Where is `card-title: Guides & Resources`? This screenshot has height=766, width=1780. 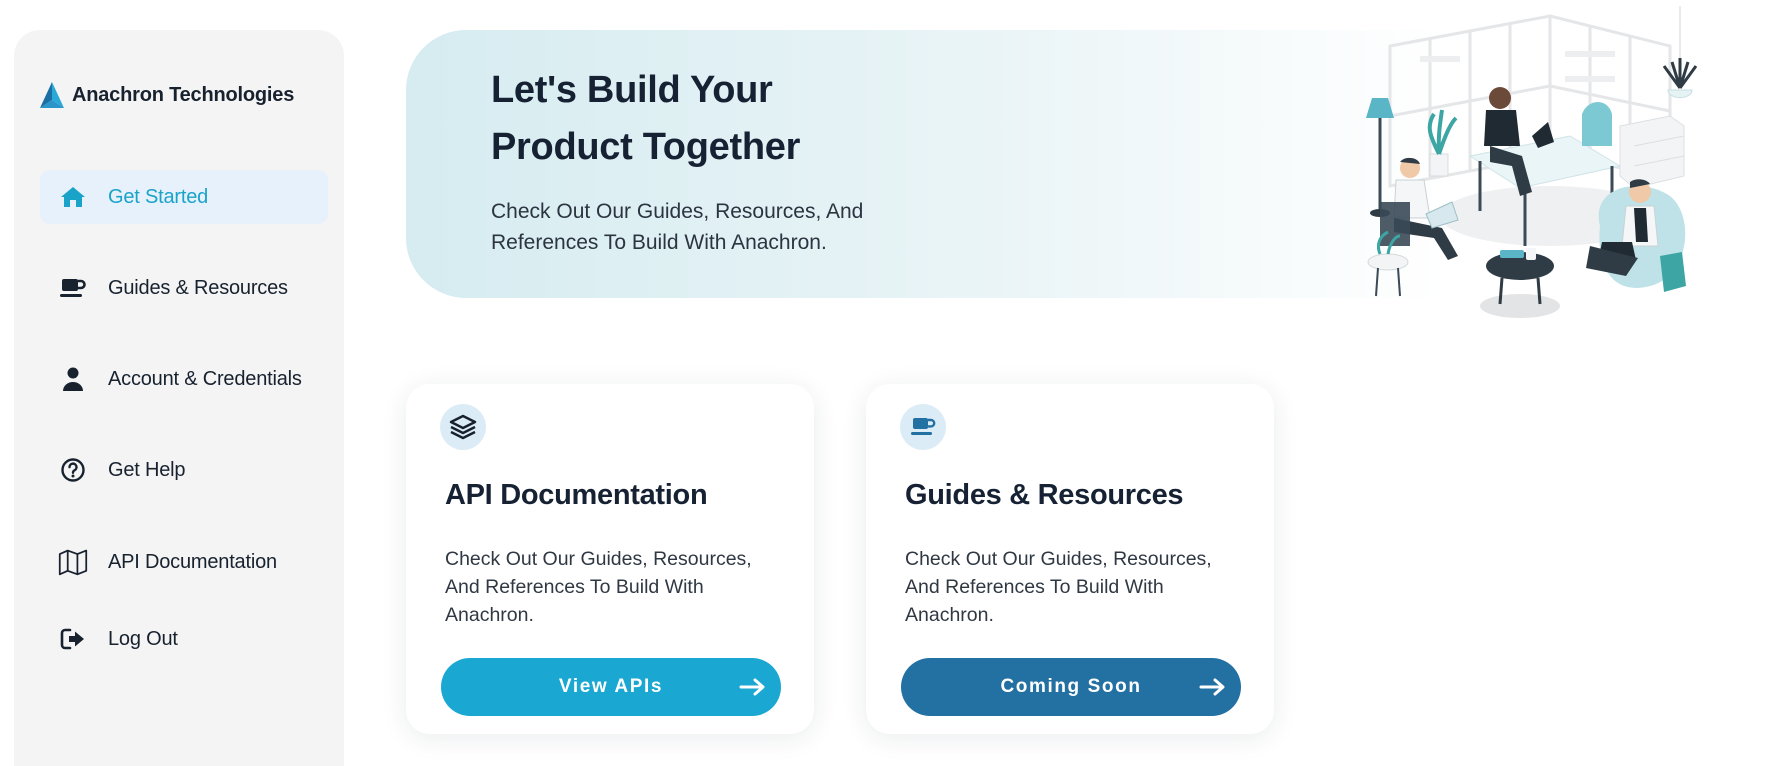
card-title: Guides & Resources is located at coordinates (1044, 495).